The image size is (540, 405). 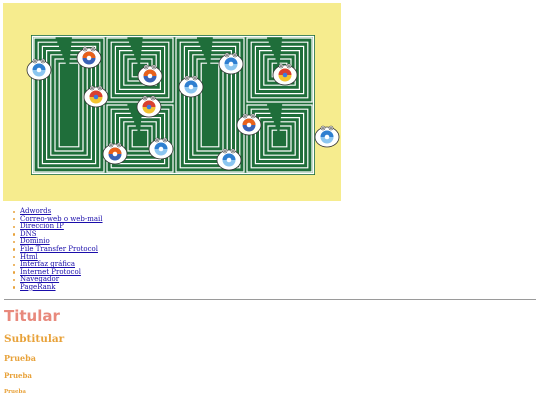 What do you see at coordinates (20, 358) in the screenshot?
I see `heading-prueba-h3: Prueba` at bounding box center [20, 358].